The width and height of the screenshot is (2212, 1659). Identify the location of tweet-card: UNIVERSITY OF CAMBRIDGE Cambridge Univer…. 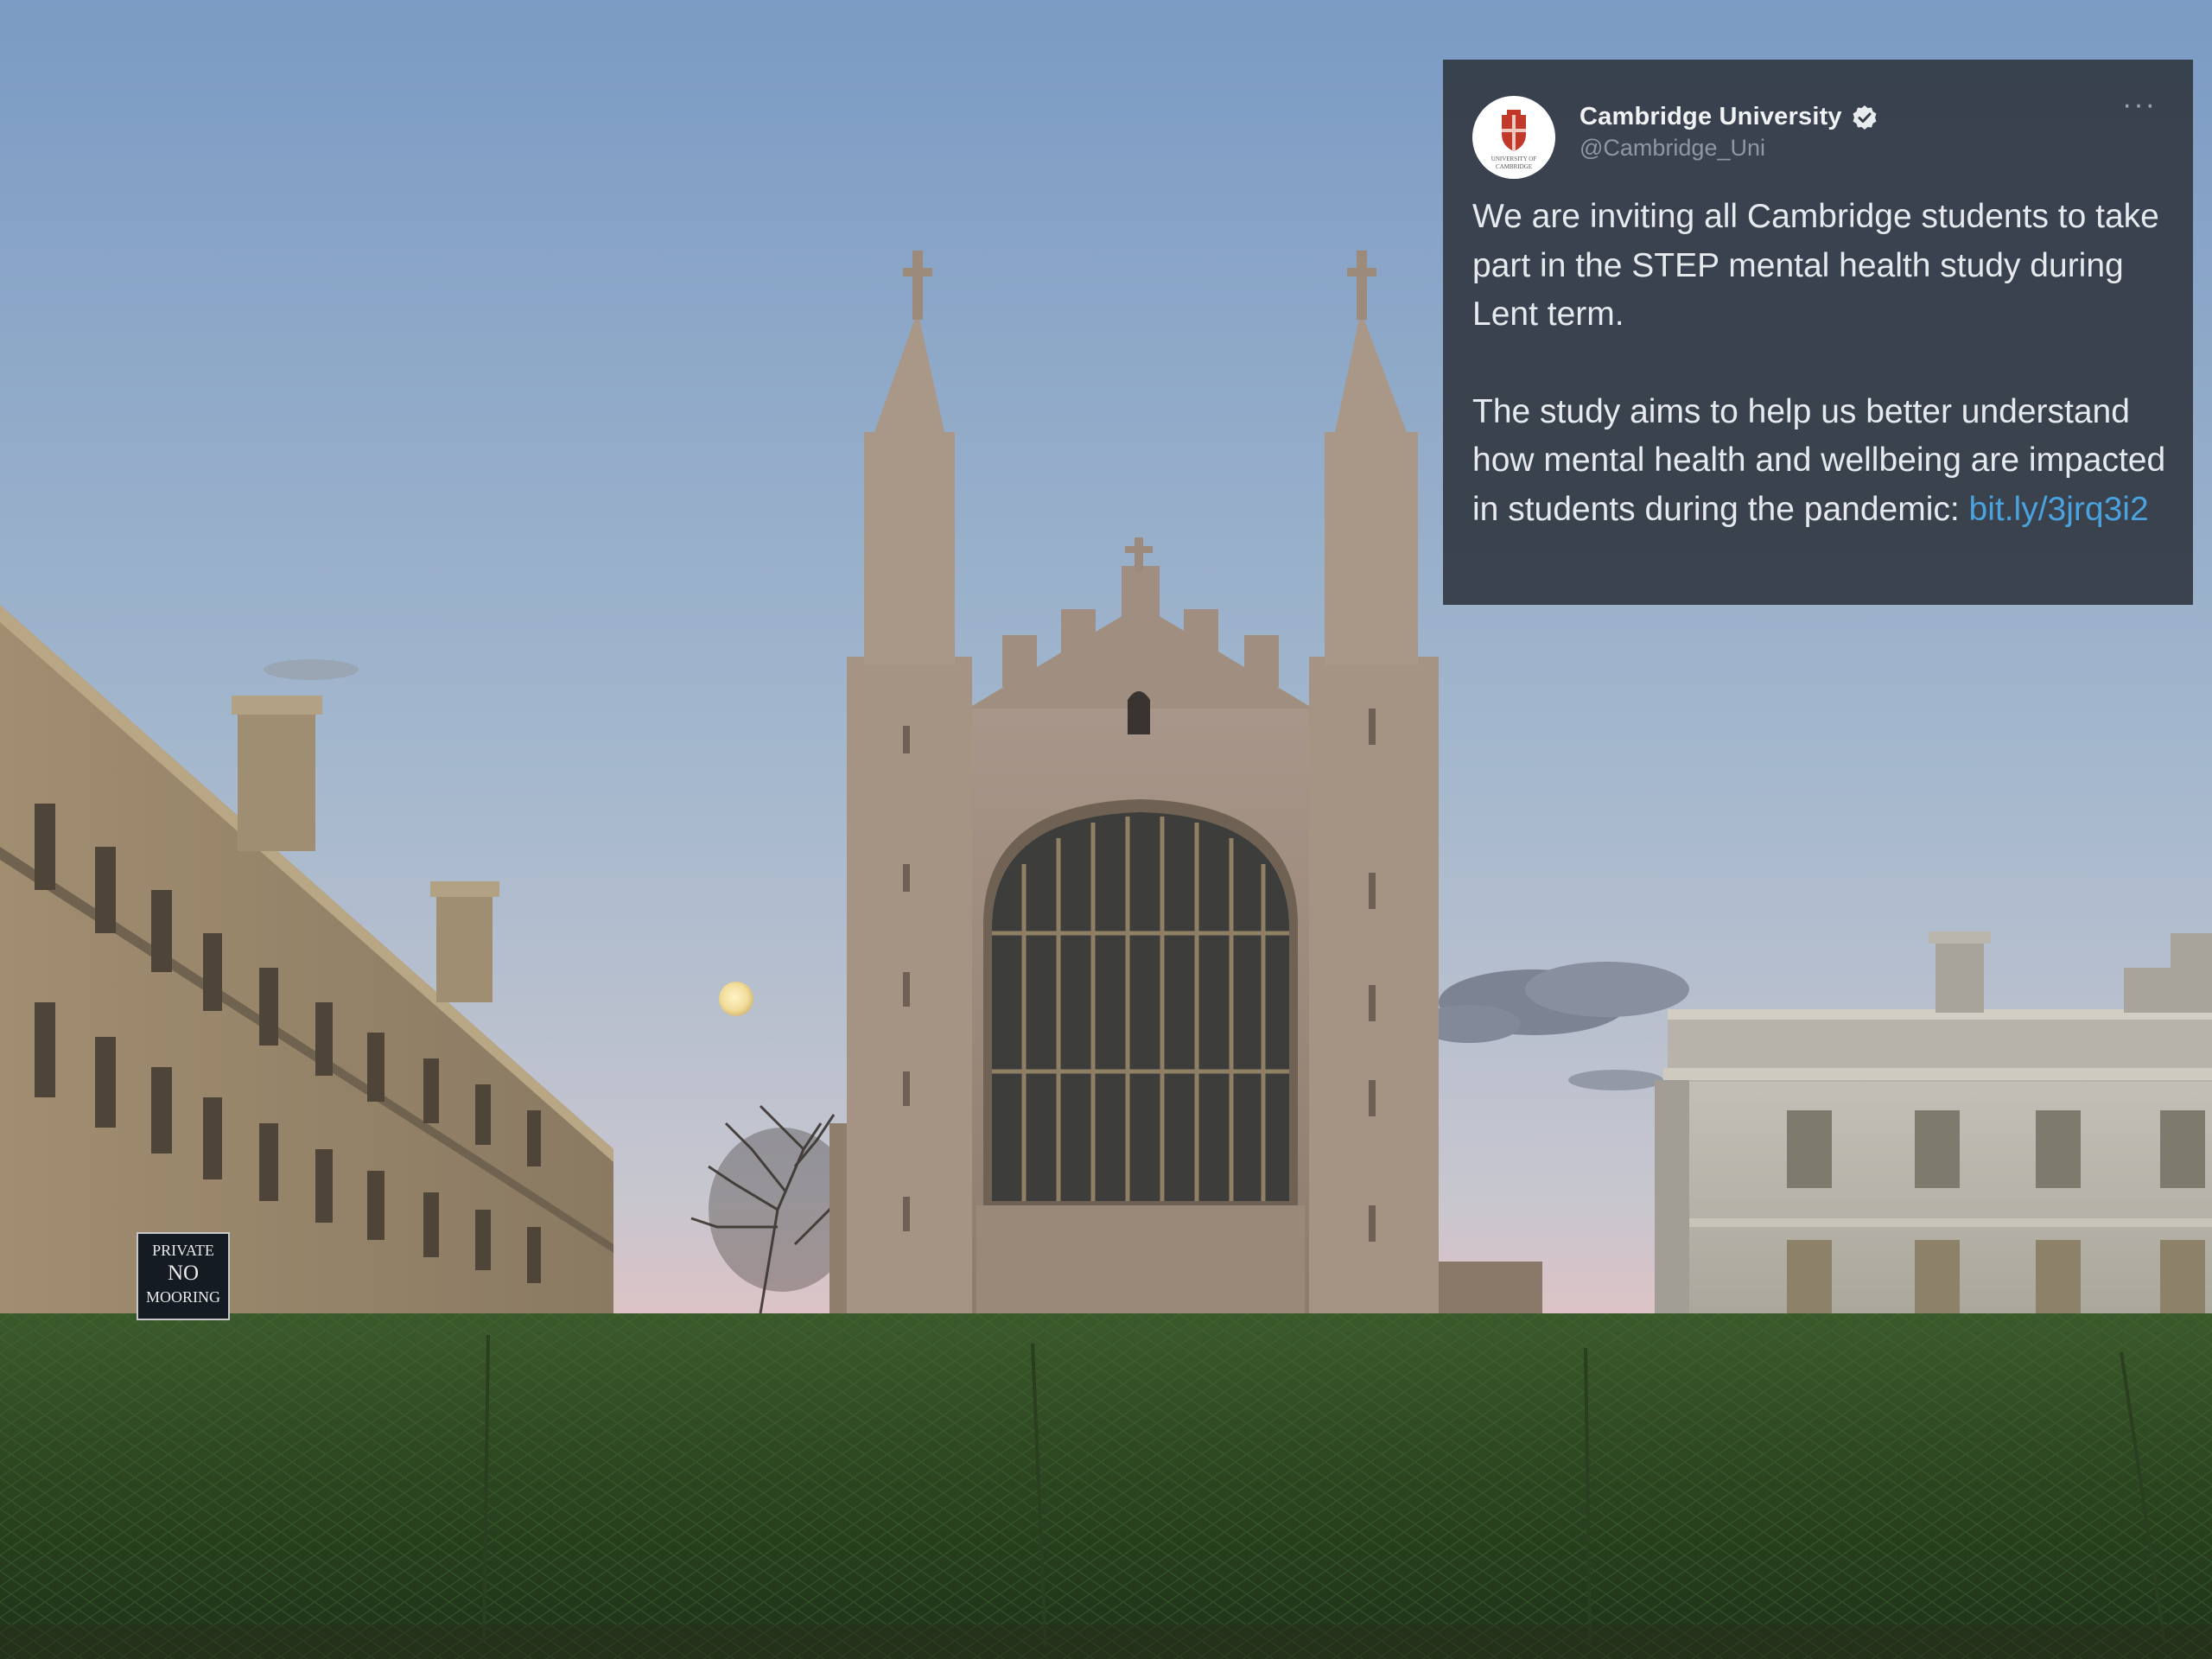
(1818, 332).